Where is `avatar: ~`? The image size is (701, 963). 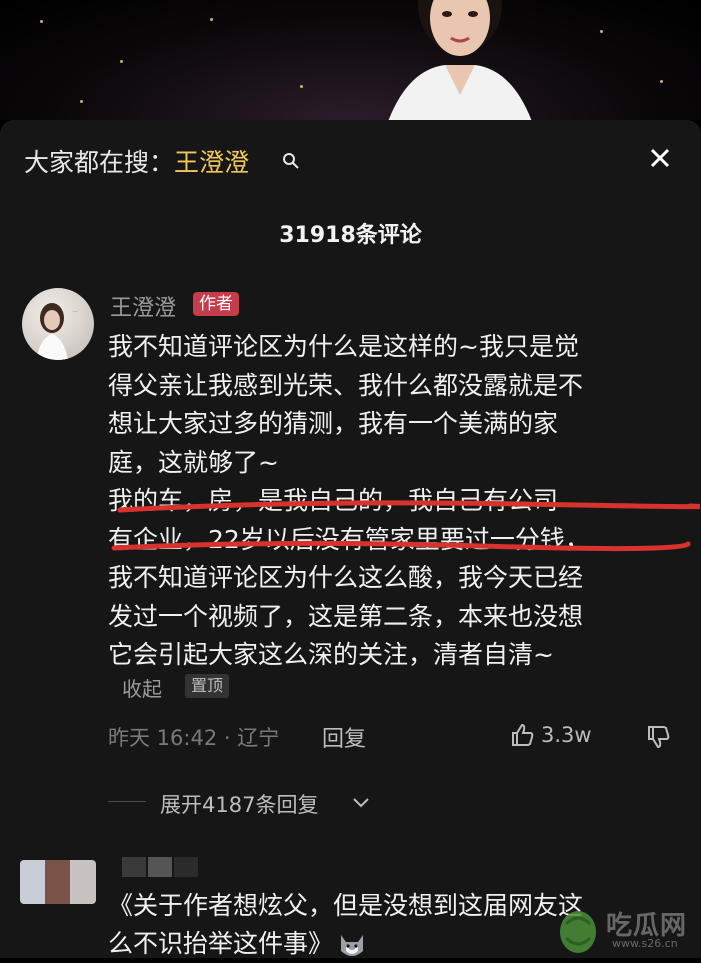
avatar: ~ is located at coordinates (58, 324).